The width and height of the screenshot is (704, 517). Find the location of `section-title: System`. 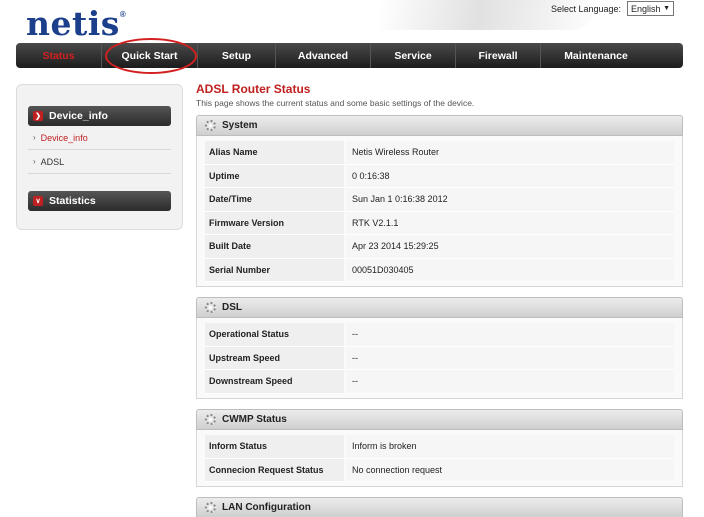

section-title: System is located at coordinates (240, 125).